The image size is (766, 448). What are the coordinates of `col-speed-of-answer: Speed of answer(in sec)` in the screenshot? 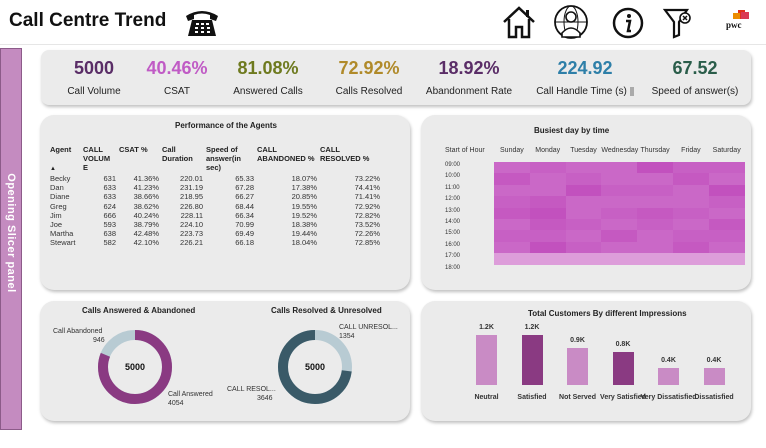 It's located at (231, 159).